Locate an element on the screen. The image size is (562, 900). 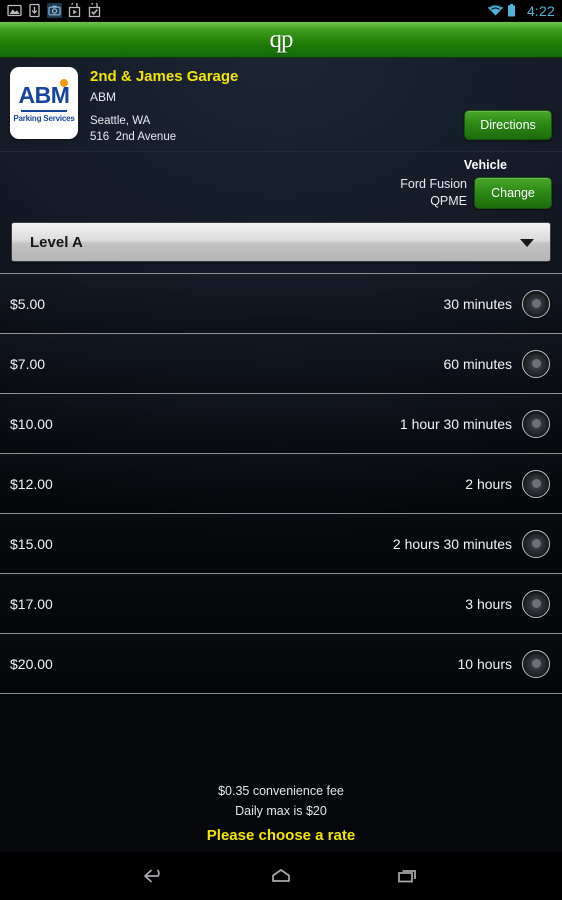
rate-duration: 30 minutes is located at coordinates (477, 303).